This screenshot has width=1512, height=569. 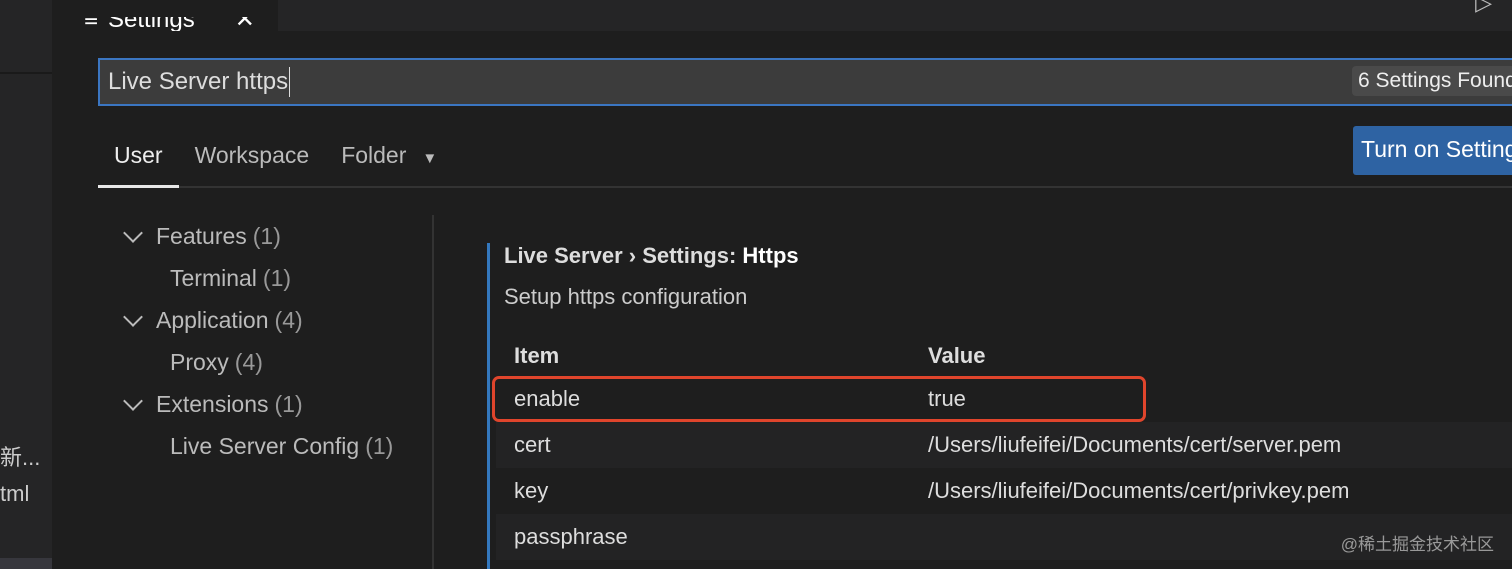 What do you see at coordinates (14, 494) in the screenshot?
I see `explorer-file: tml` at bounding box center [14, 494].